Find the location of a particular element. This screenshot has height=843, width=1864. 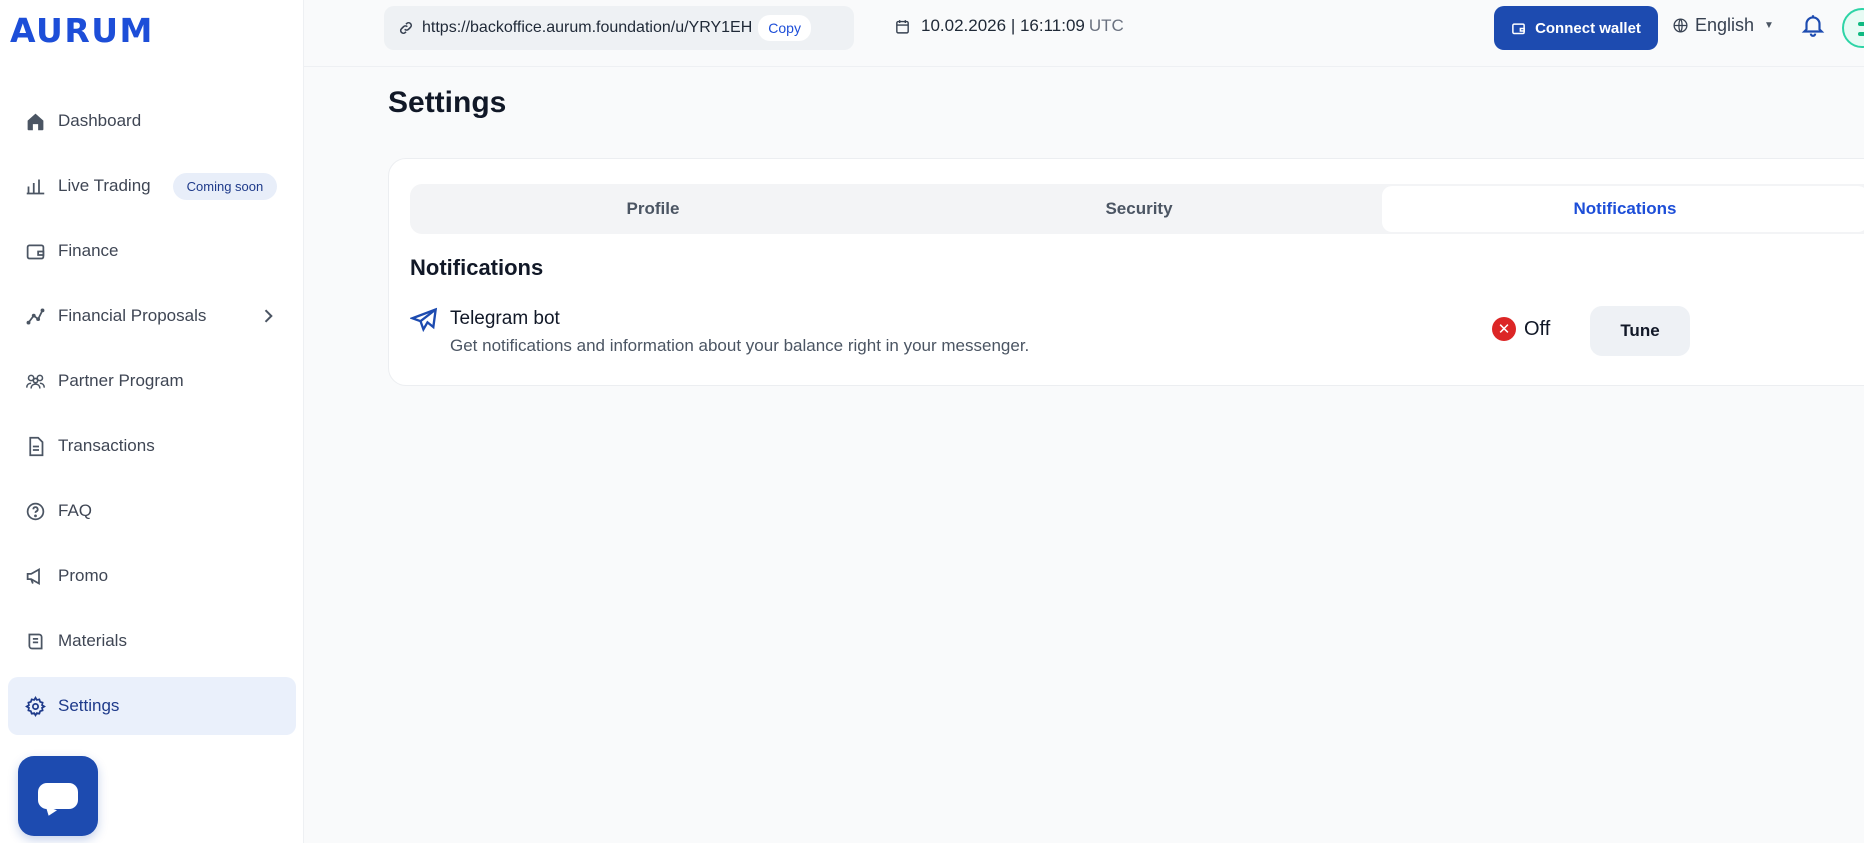

logo-text: AURUM is located at coordinates (82, 30).